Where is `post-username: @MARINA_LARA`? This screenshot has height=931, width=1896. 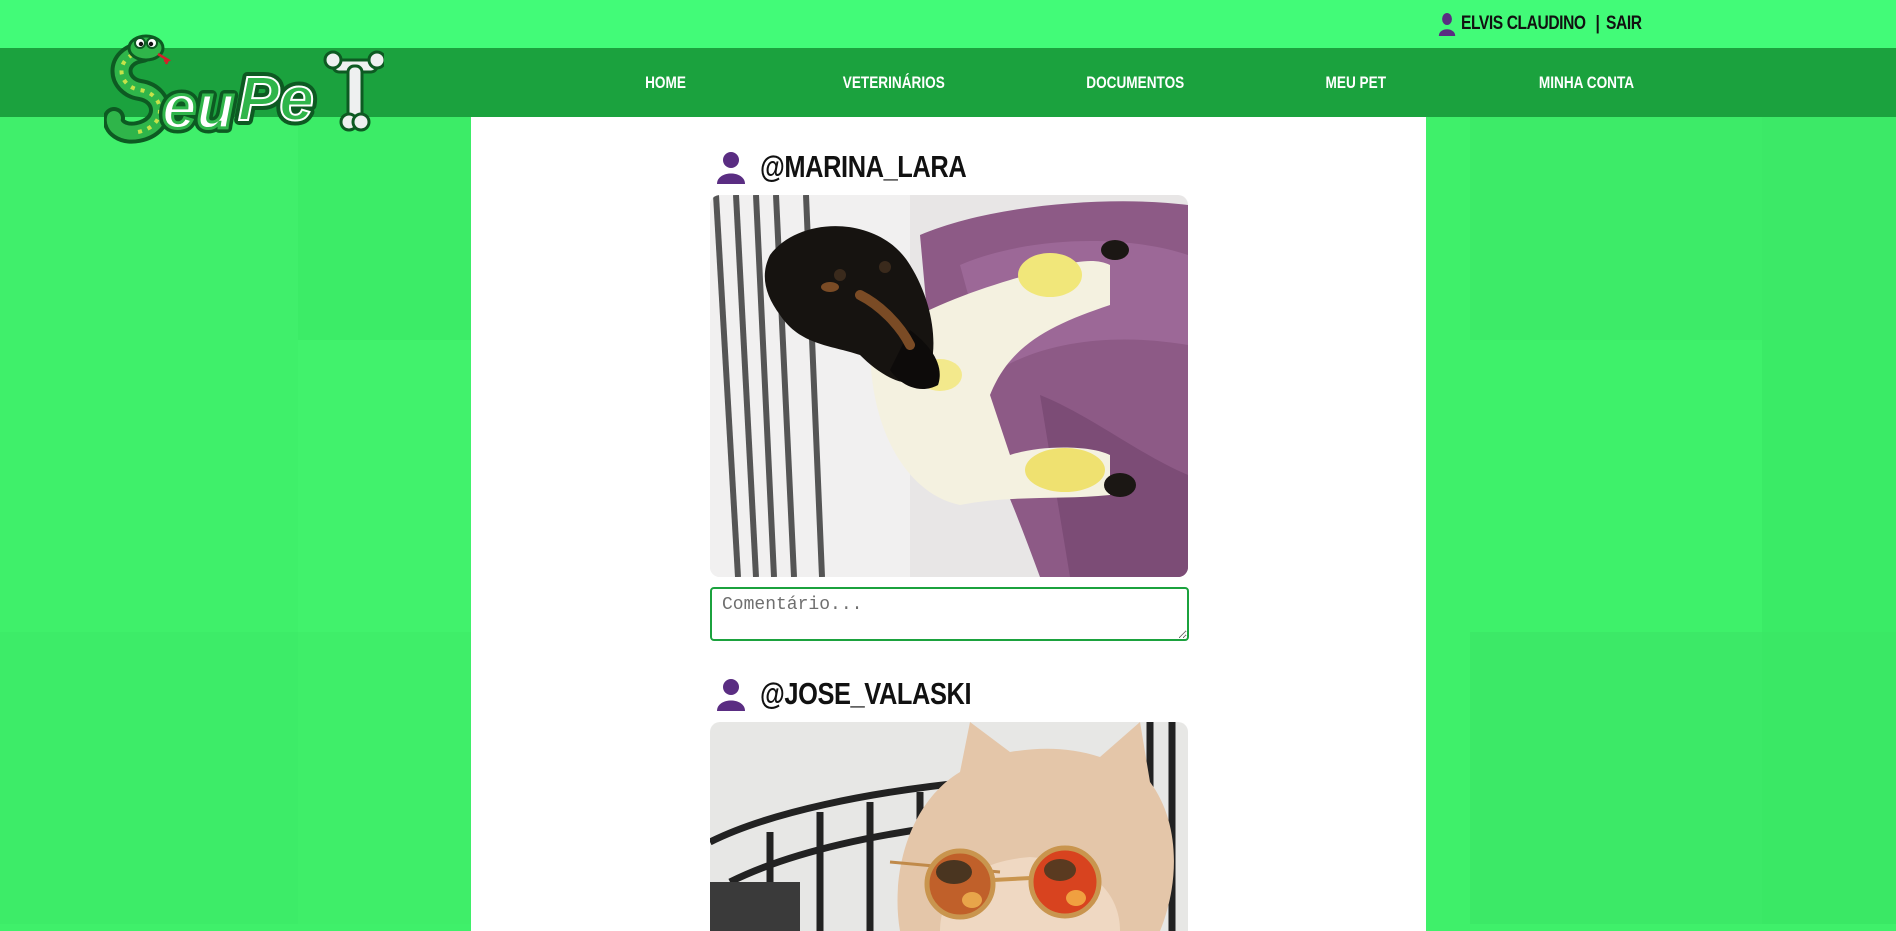 post-username: @MARINA_LARA is located at coordinates (863, 167).